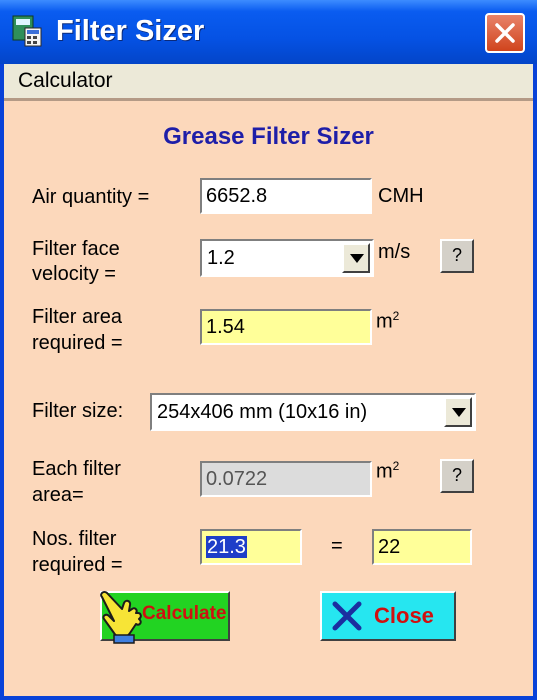  I want to click on face-velocity-help-button: ?, so click(457, 256).